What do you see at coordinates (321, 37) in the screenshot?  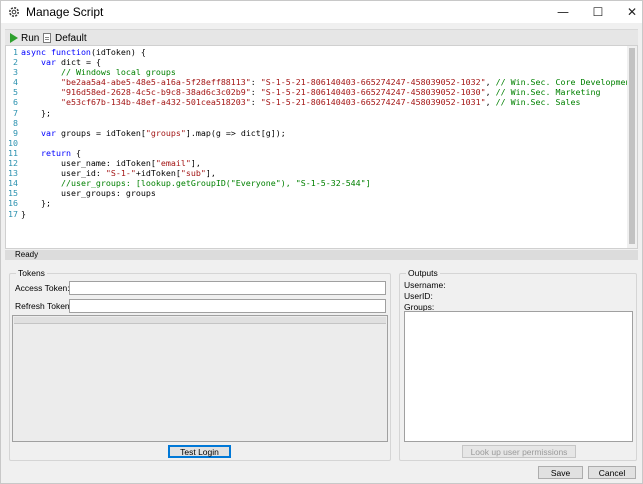 I see `toolbar: Run Default` at bounding box center [321, 37].